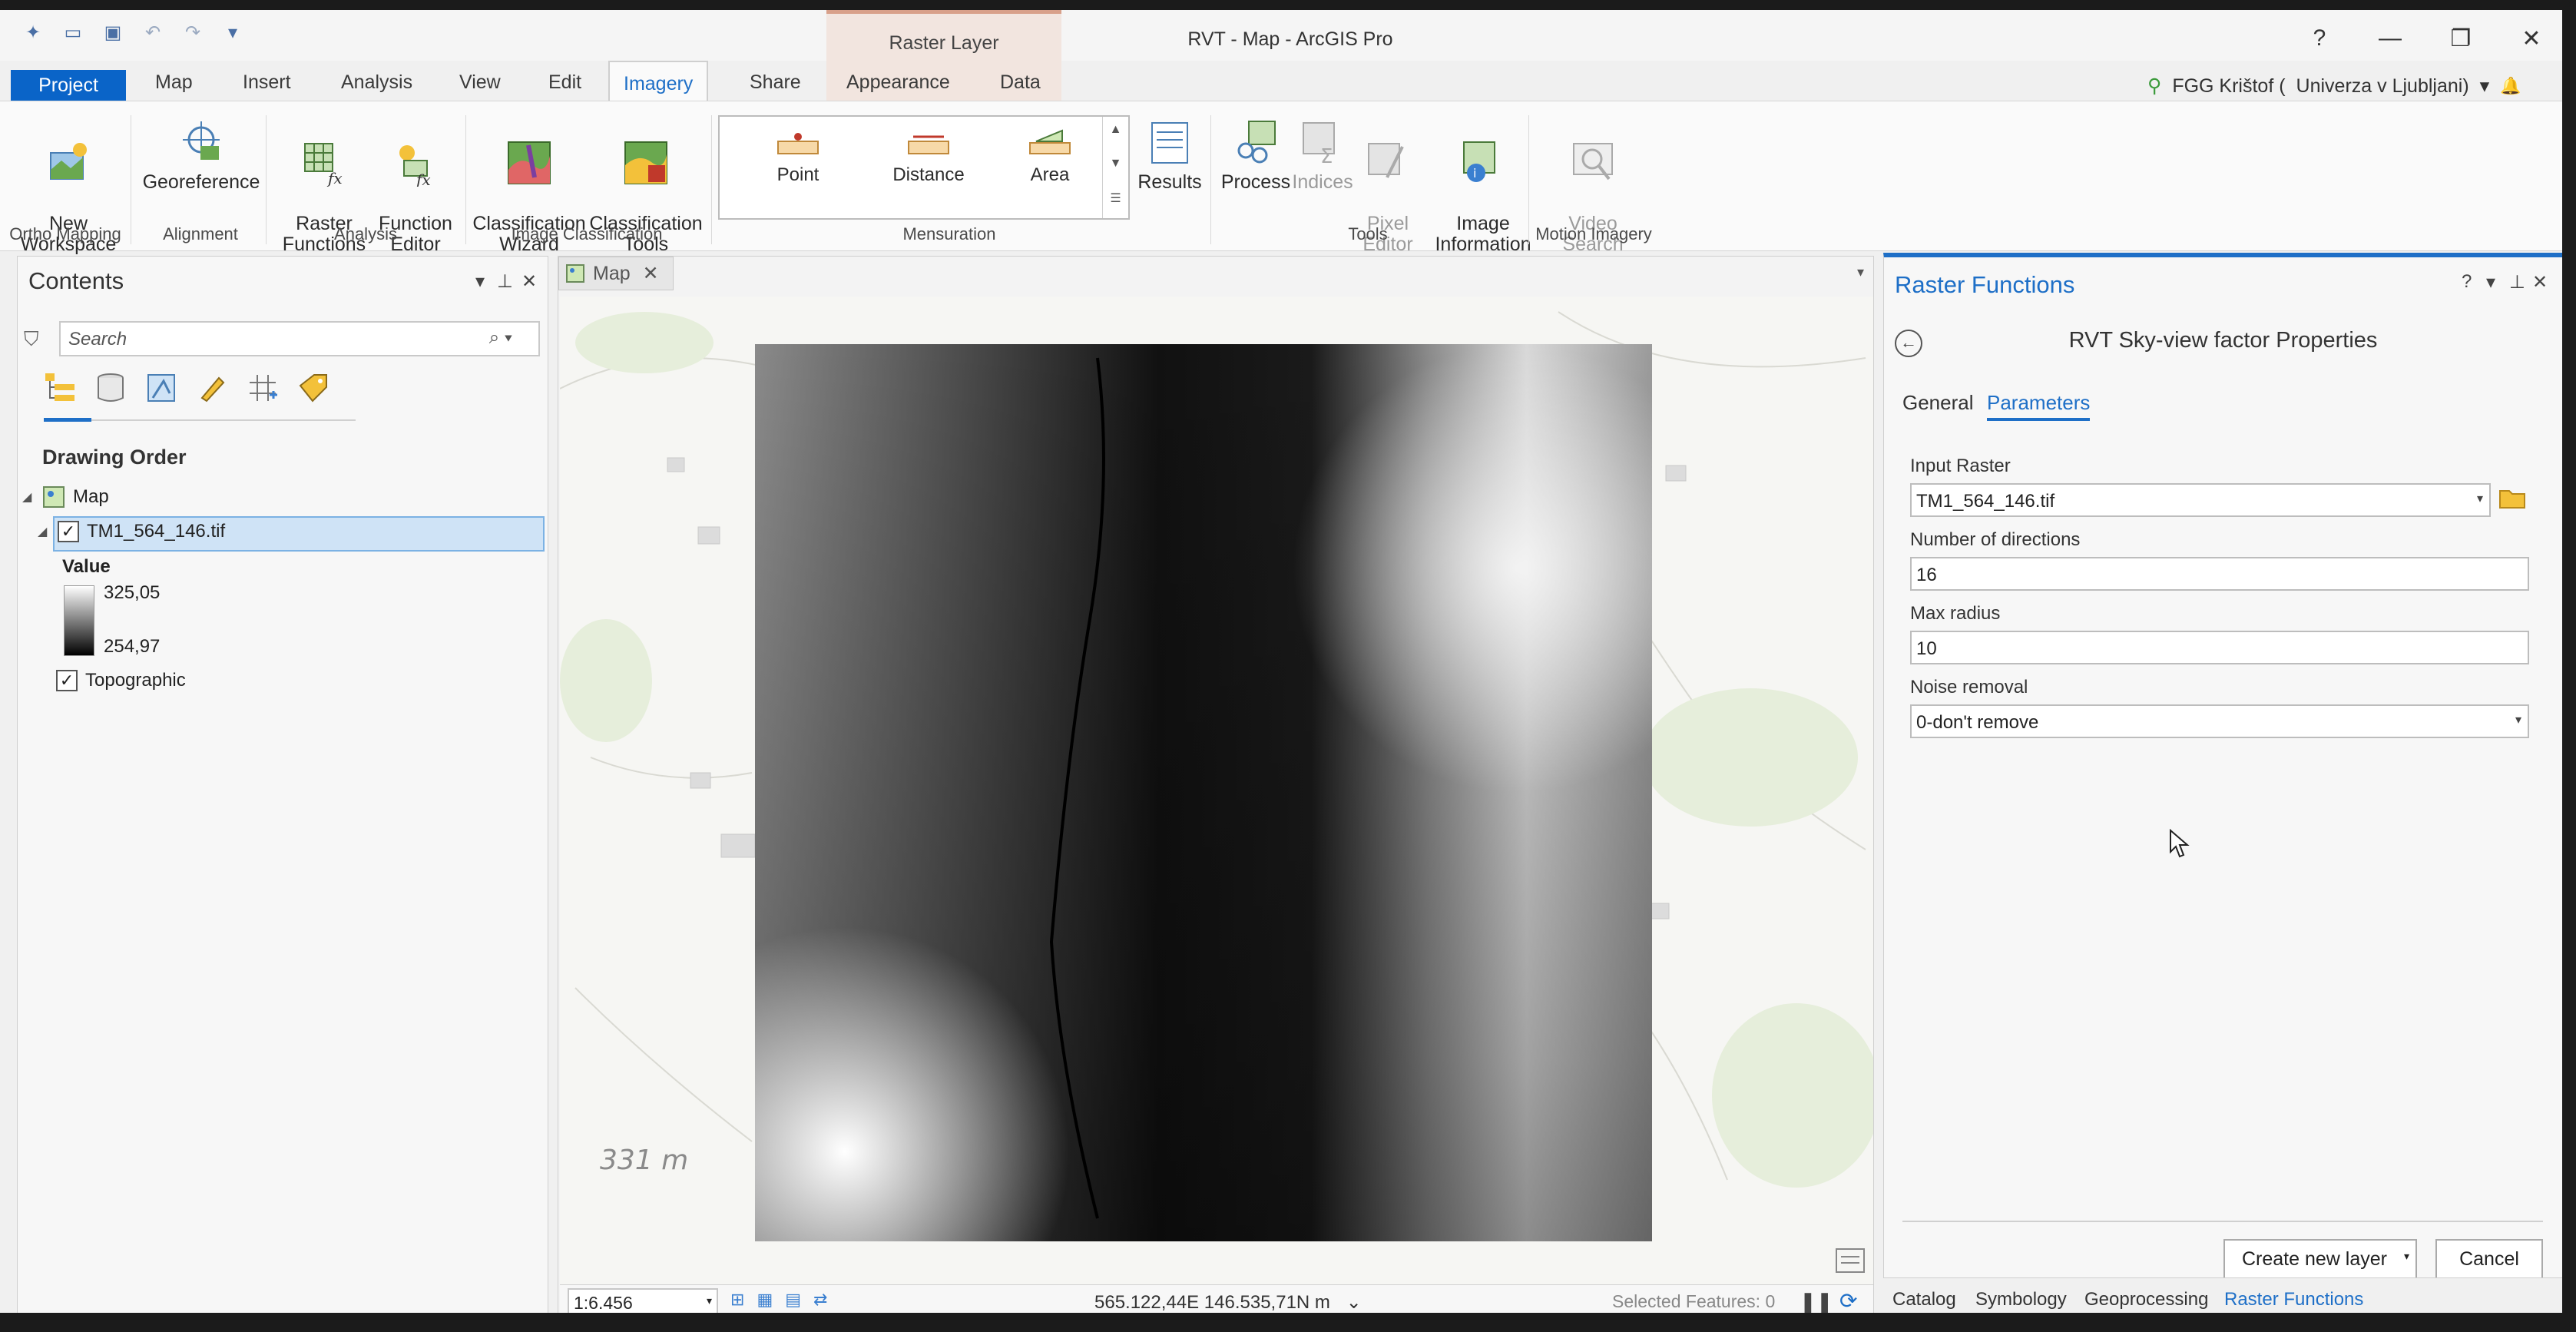 This screenshot has height=1332, width=2576. Describe the element at coordinates (161, 388) in the screenshot. I see `list-by-selection-icon` at that location.